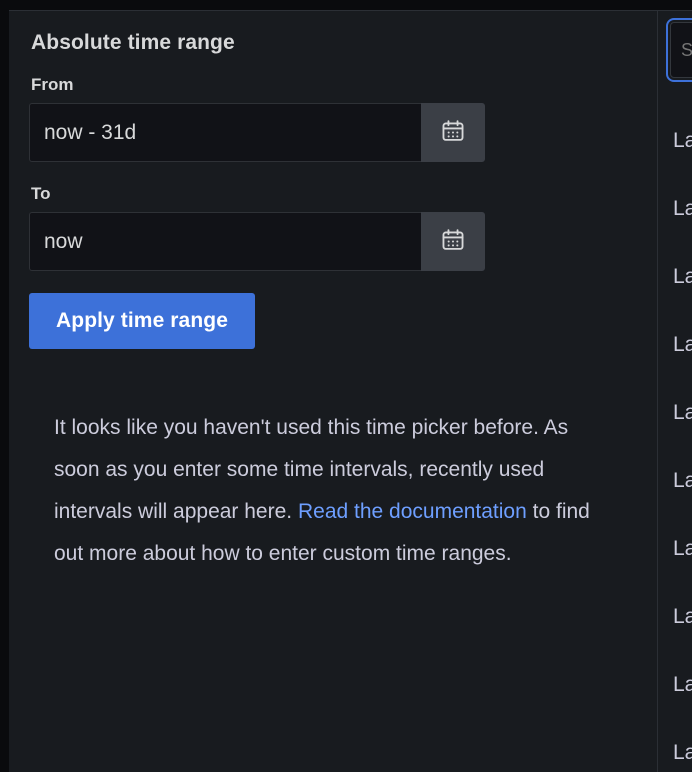 The image size is (692, 772). I want to click on from-input-group, so click(257, 132).